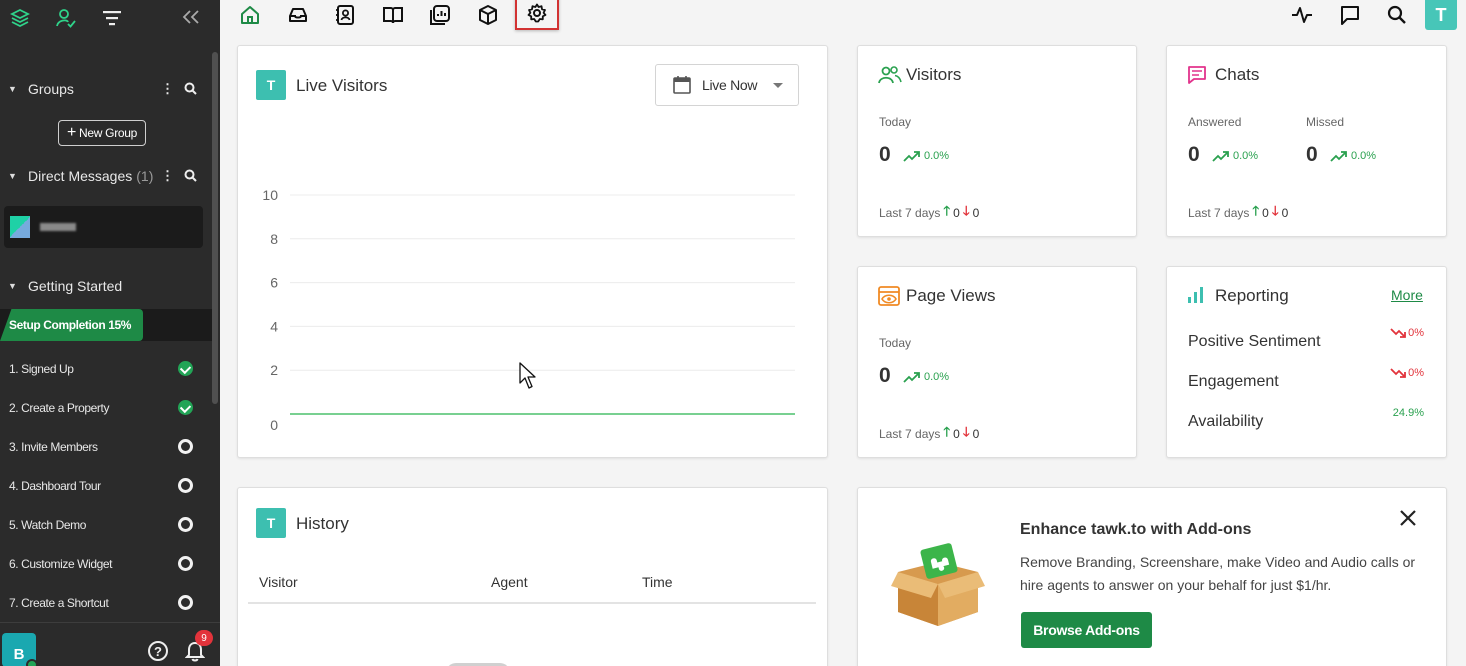 This screenshot has height=666, width=1466. I want to click on sidebar-top-toolbar, so click(110, 18).